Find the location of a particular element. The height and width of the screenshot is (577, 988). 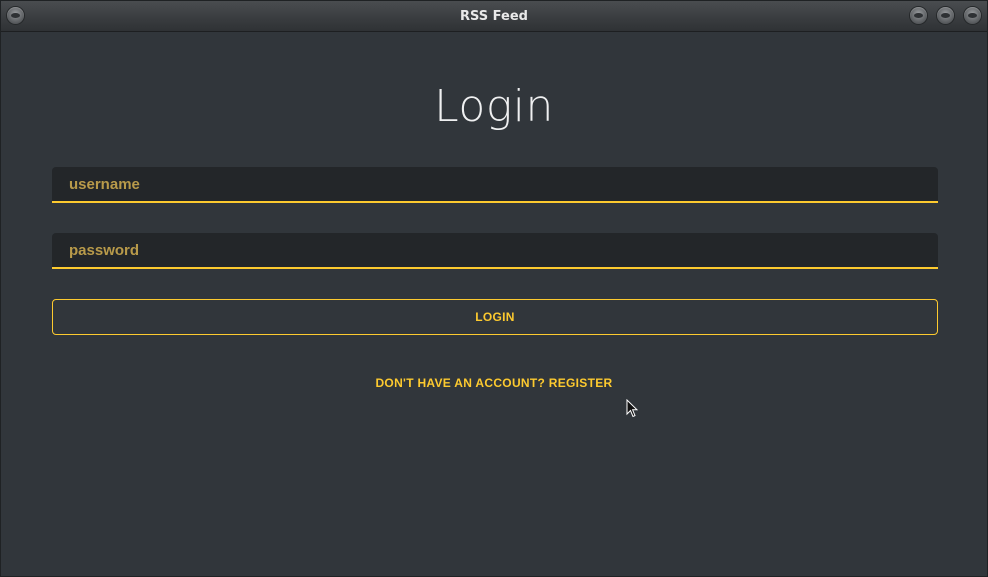

minimize-button-icon is located at coordinates (918, 15).